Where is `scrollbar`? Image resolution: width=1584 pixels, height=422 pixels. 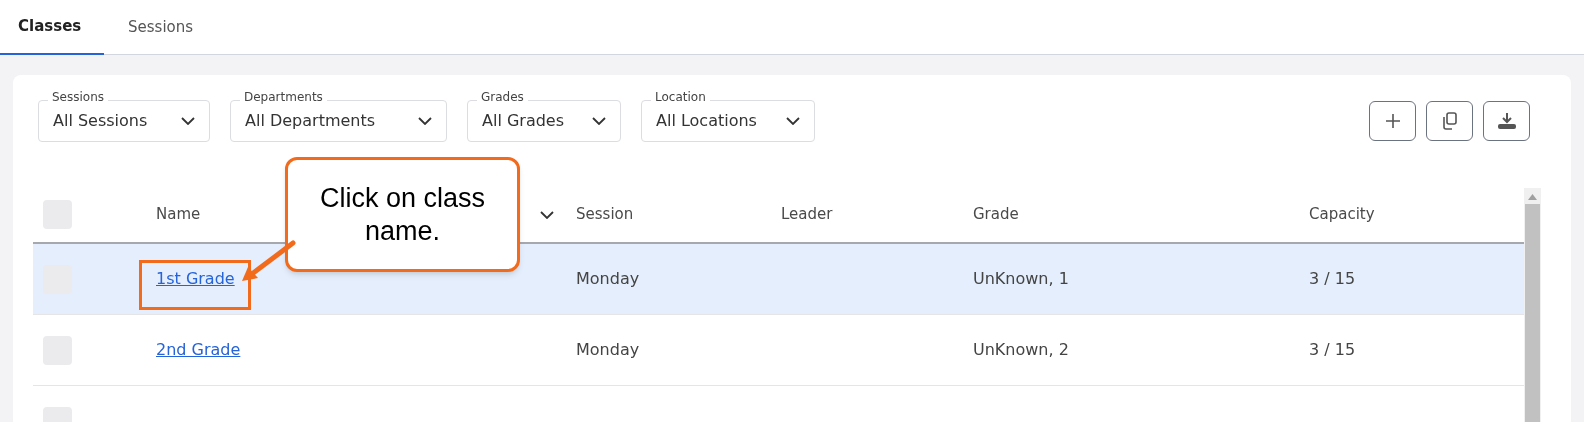
scrollbar is located at coordinates (1532, 305).